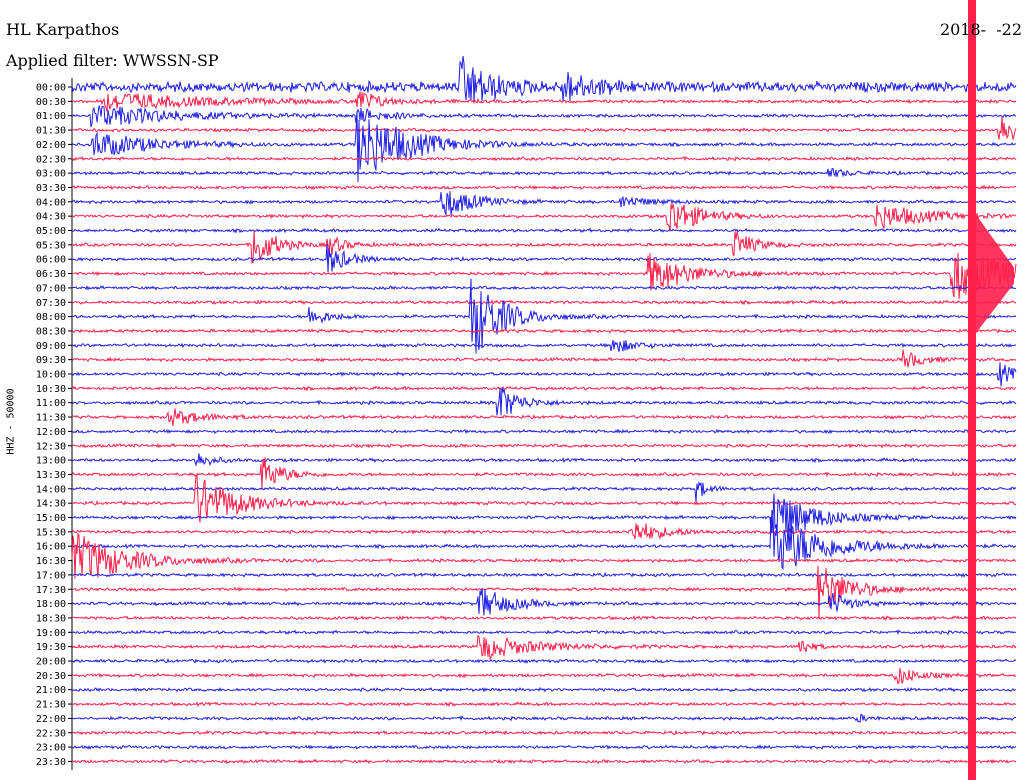 The height and width of the screenshot is (780, 1024). I want to click on time-label: 02:30, so click(51, 159).